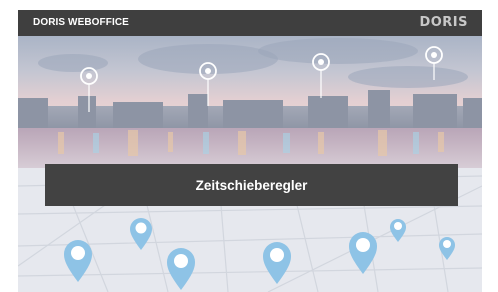  Describe the element at coordinates (443, 23) in the screenshot. I see `doris-logo: DORIS` at that location.